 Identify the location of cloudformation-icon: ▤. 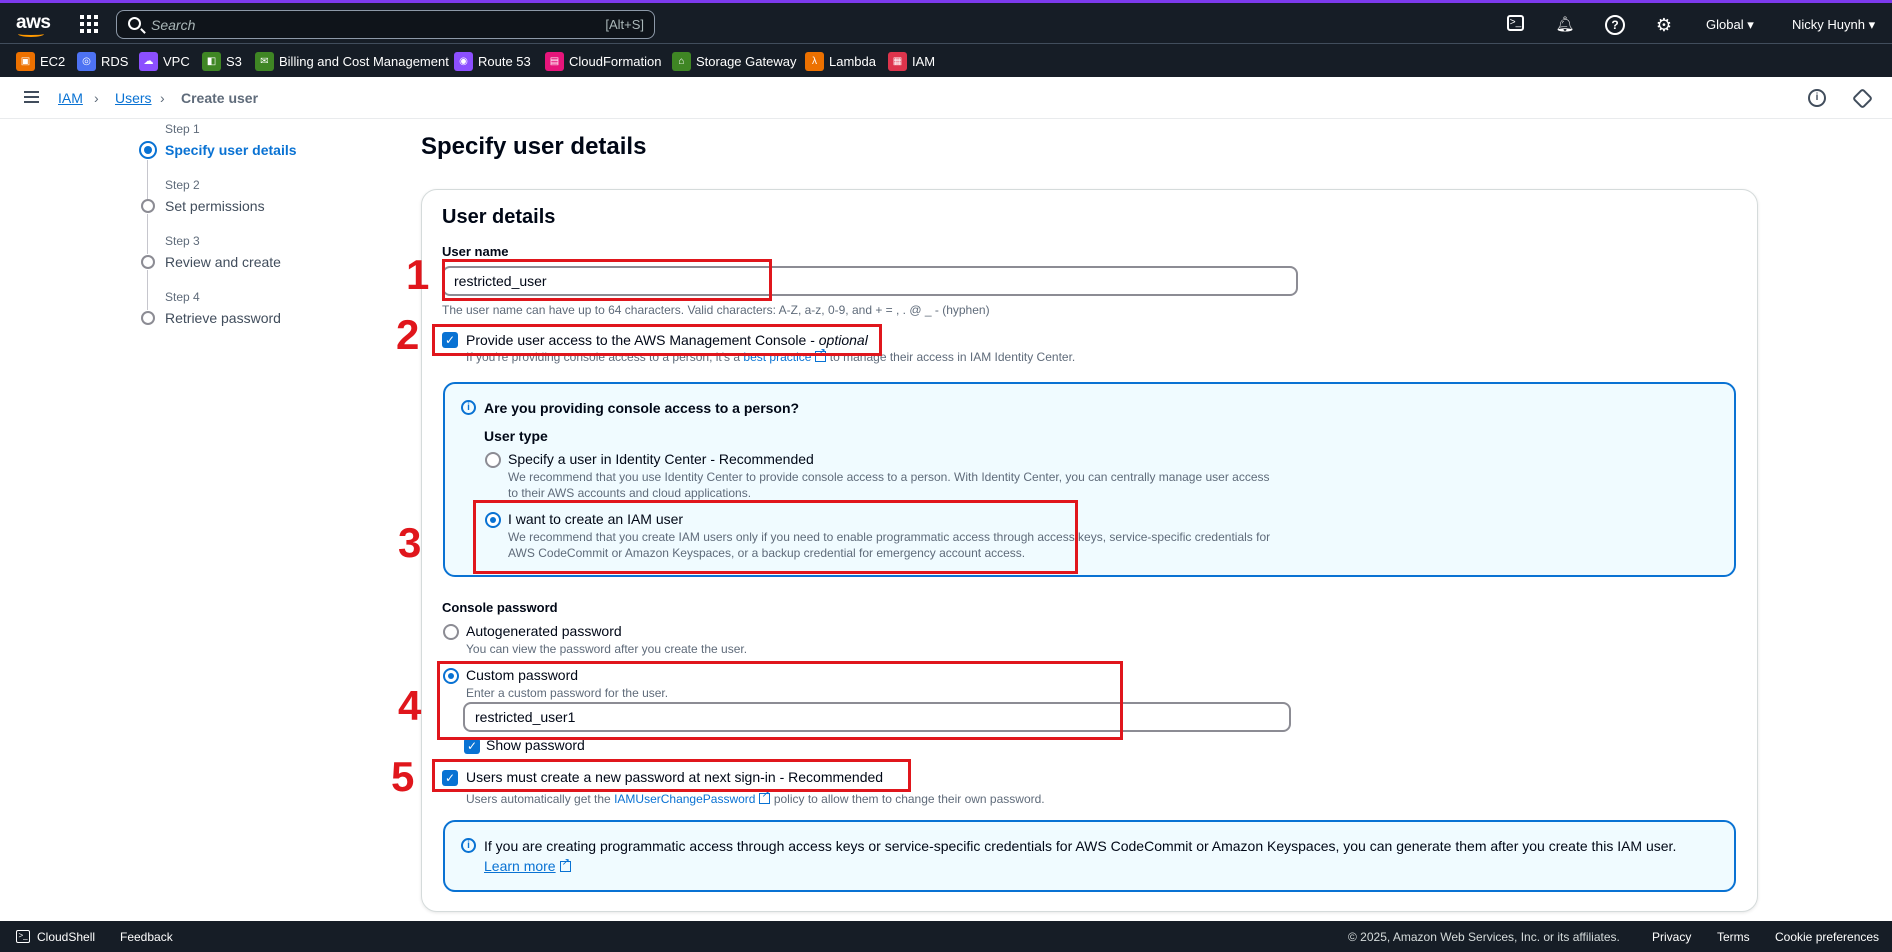
(554, 61).